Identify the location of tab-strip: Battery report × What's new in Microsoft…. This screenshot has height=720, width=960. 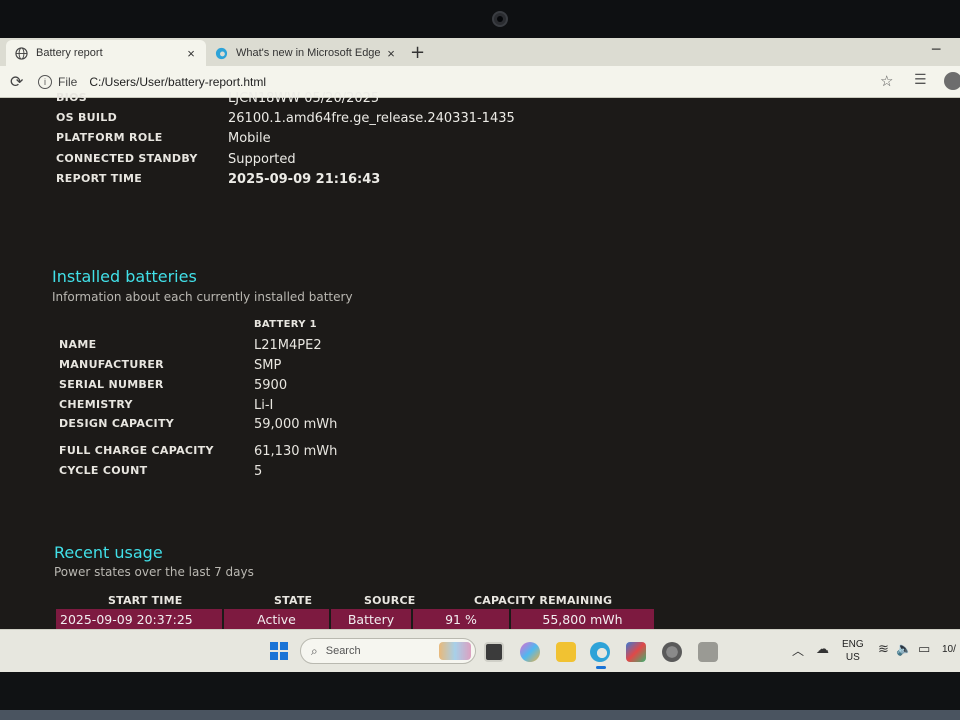
(480, 52).